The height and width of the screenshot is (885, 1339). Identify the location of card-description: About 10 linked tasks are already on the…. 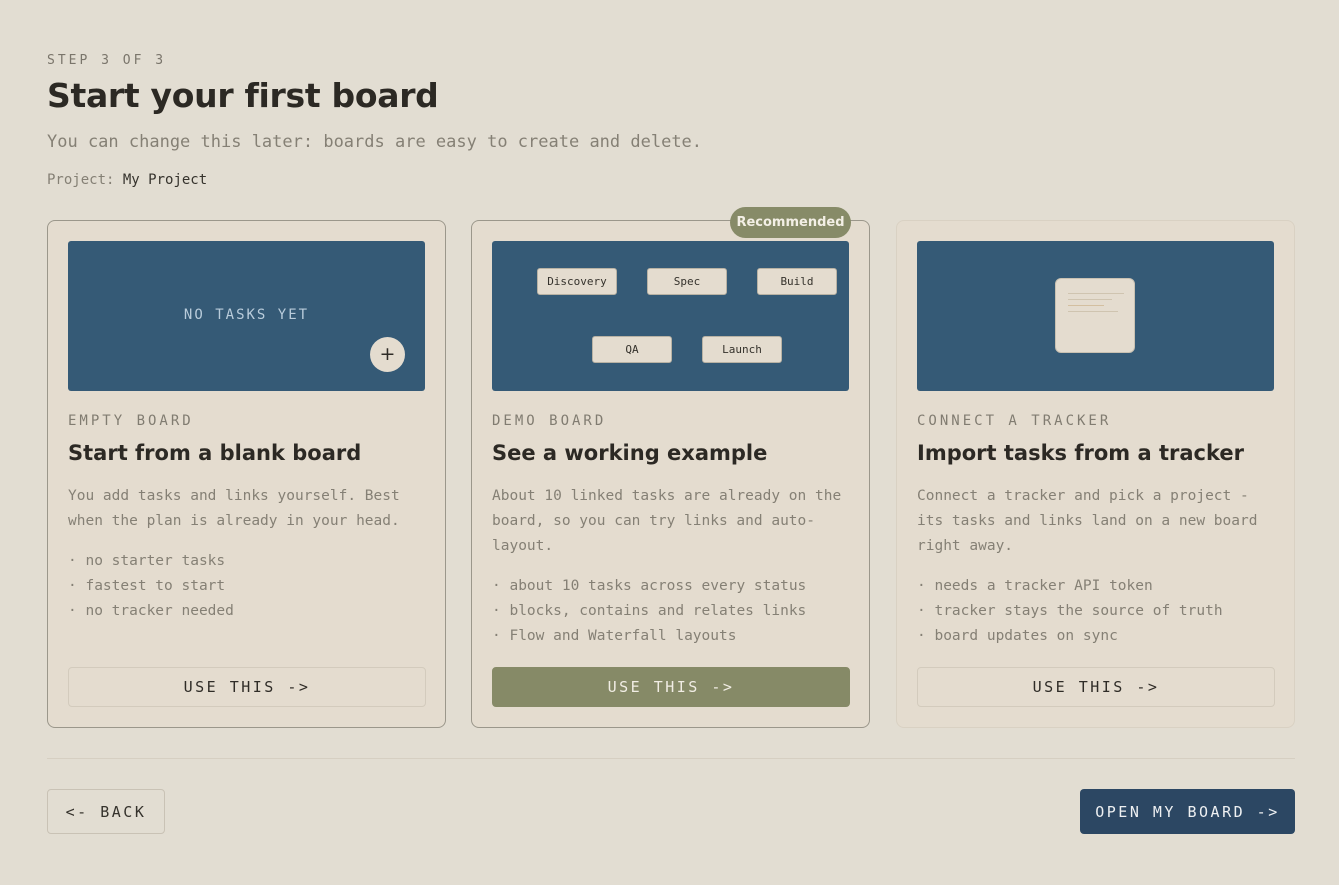
(667, 521).